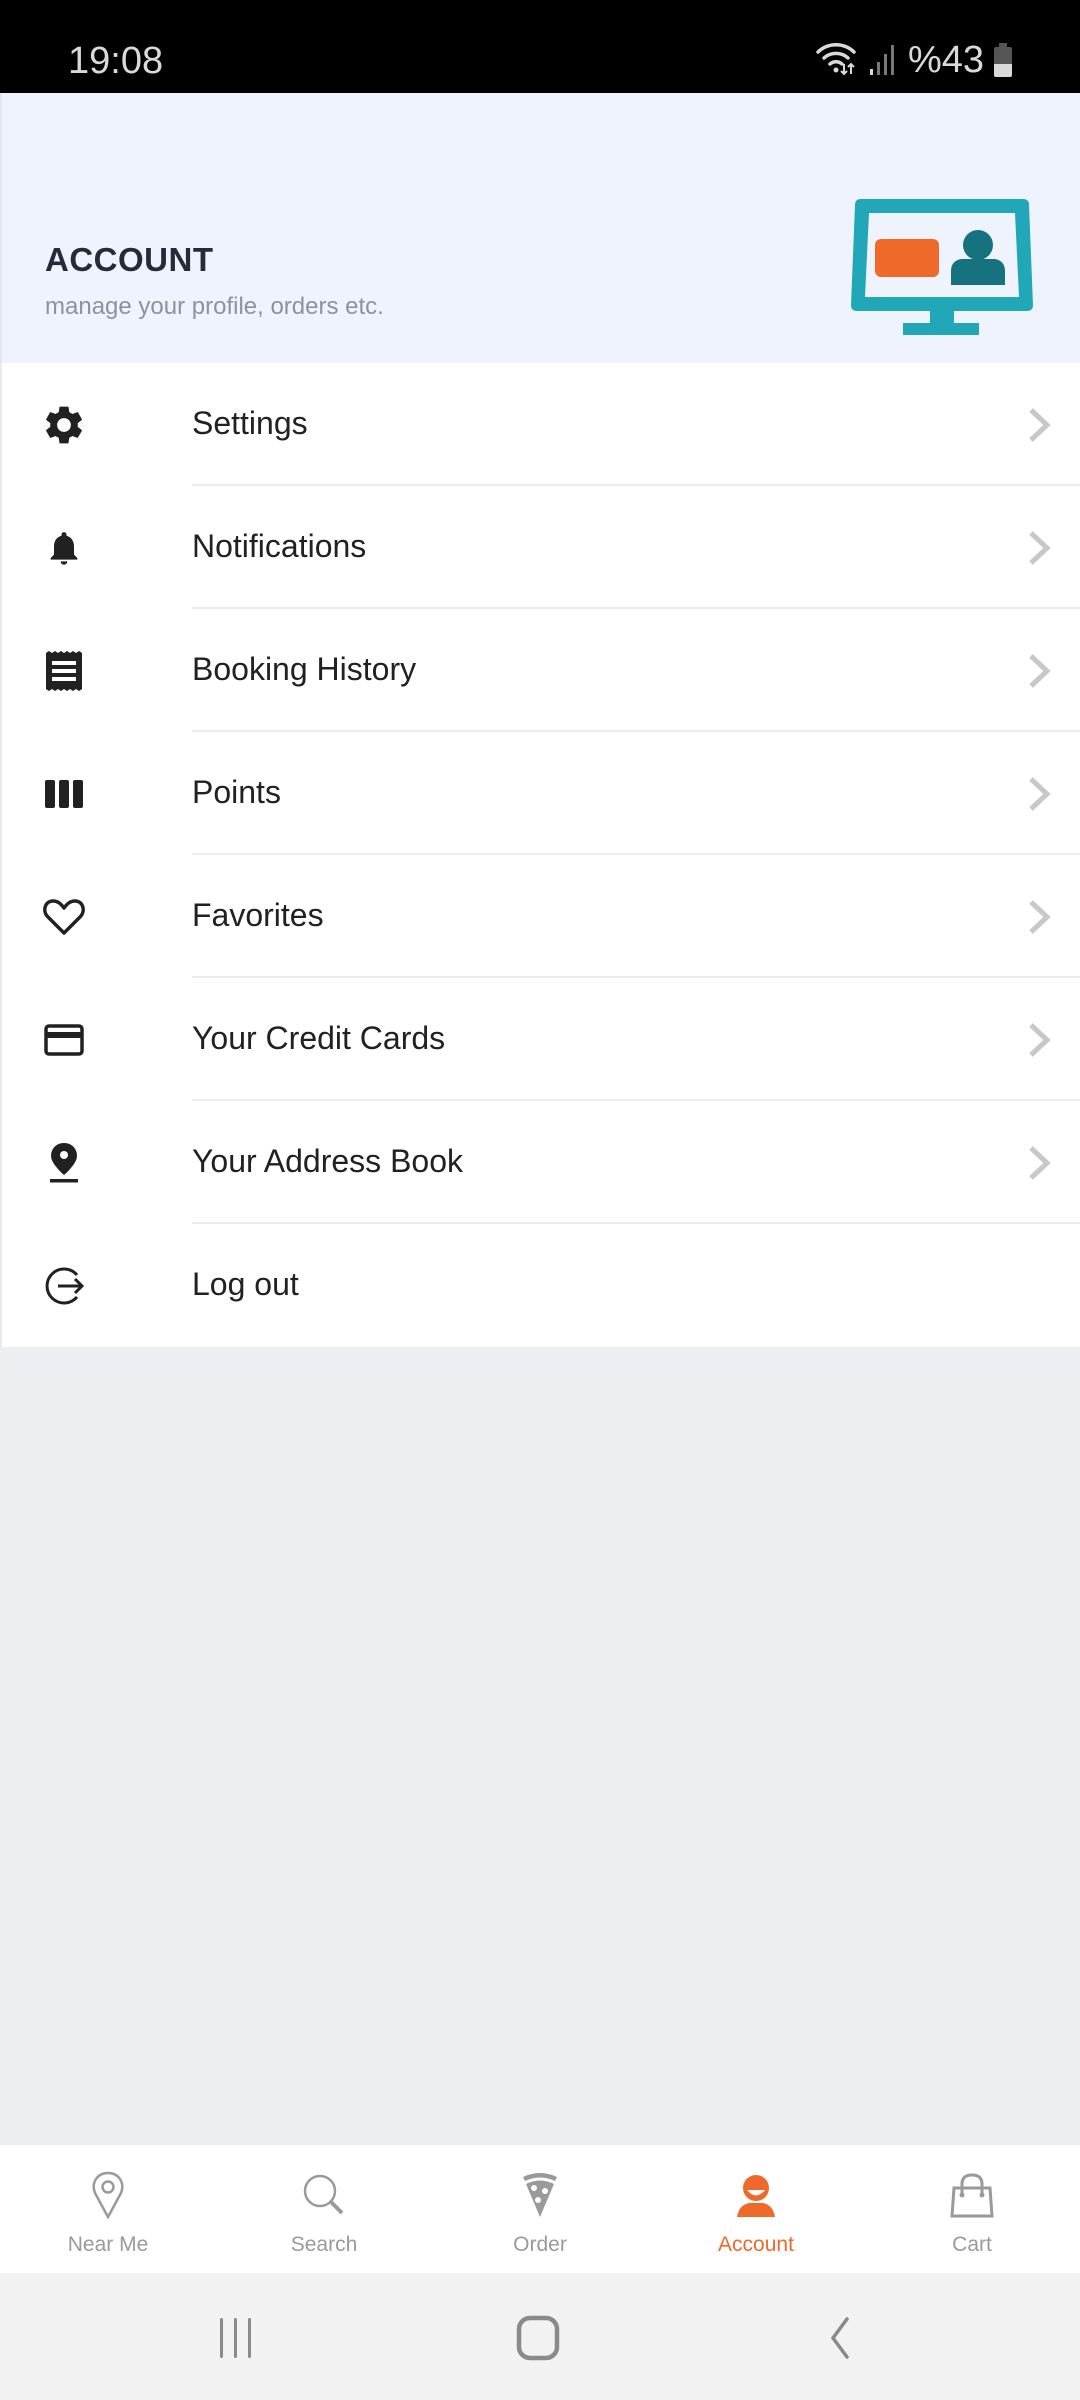  Describe the element at coordinates (327, 1161) in the screenshot. I see `menu-item-label: Your Address Book` at that location.